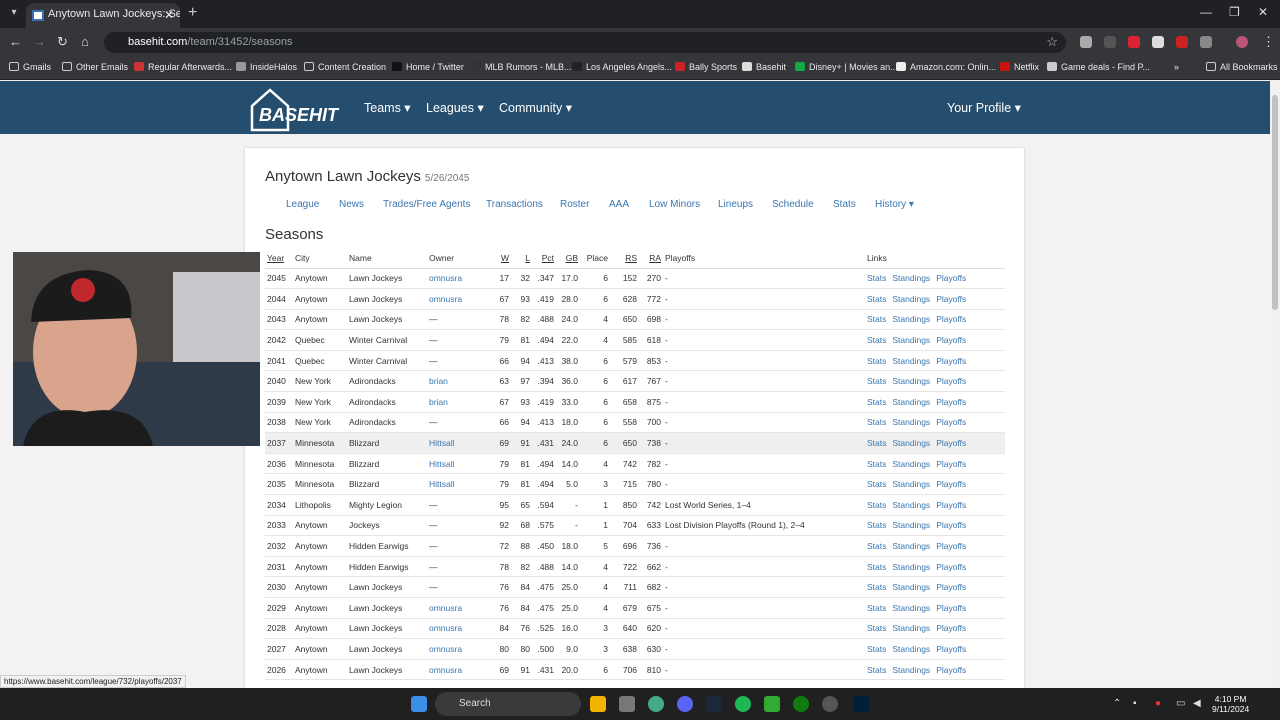  Describe the element at coordinates (1268, 42) in the screenshot. I see `menu-kebab-icon: ⋮` at that location.